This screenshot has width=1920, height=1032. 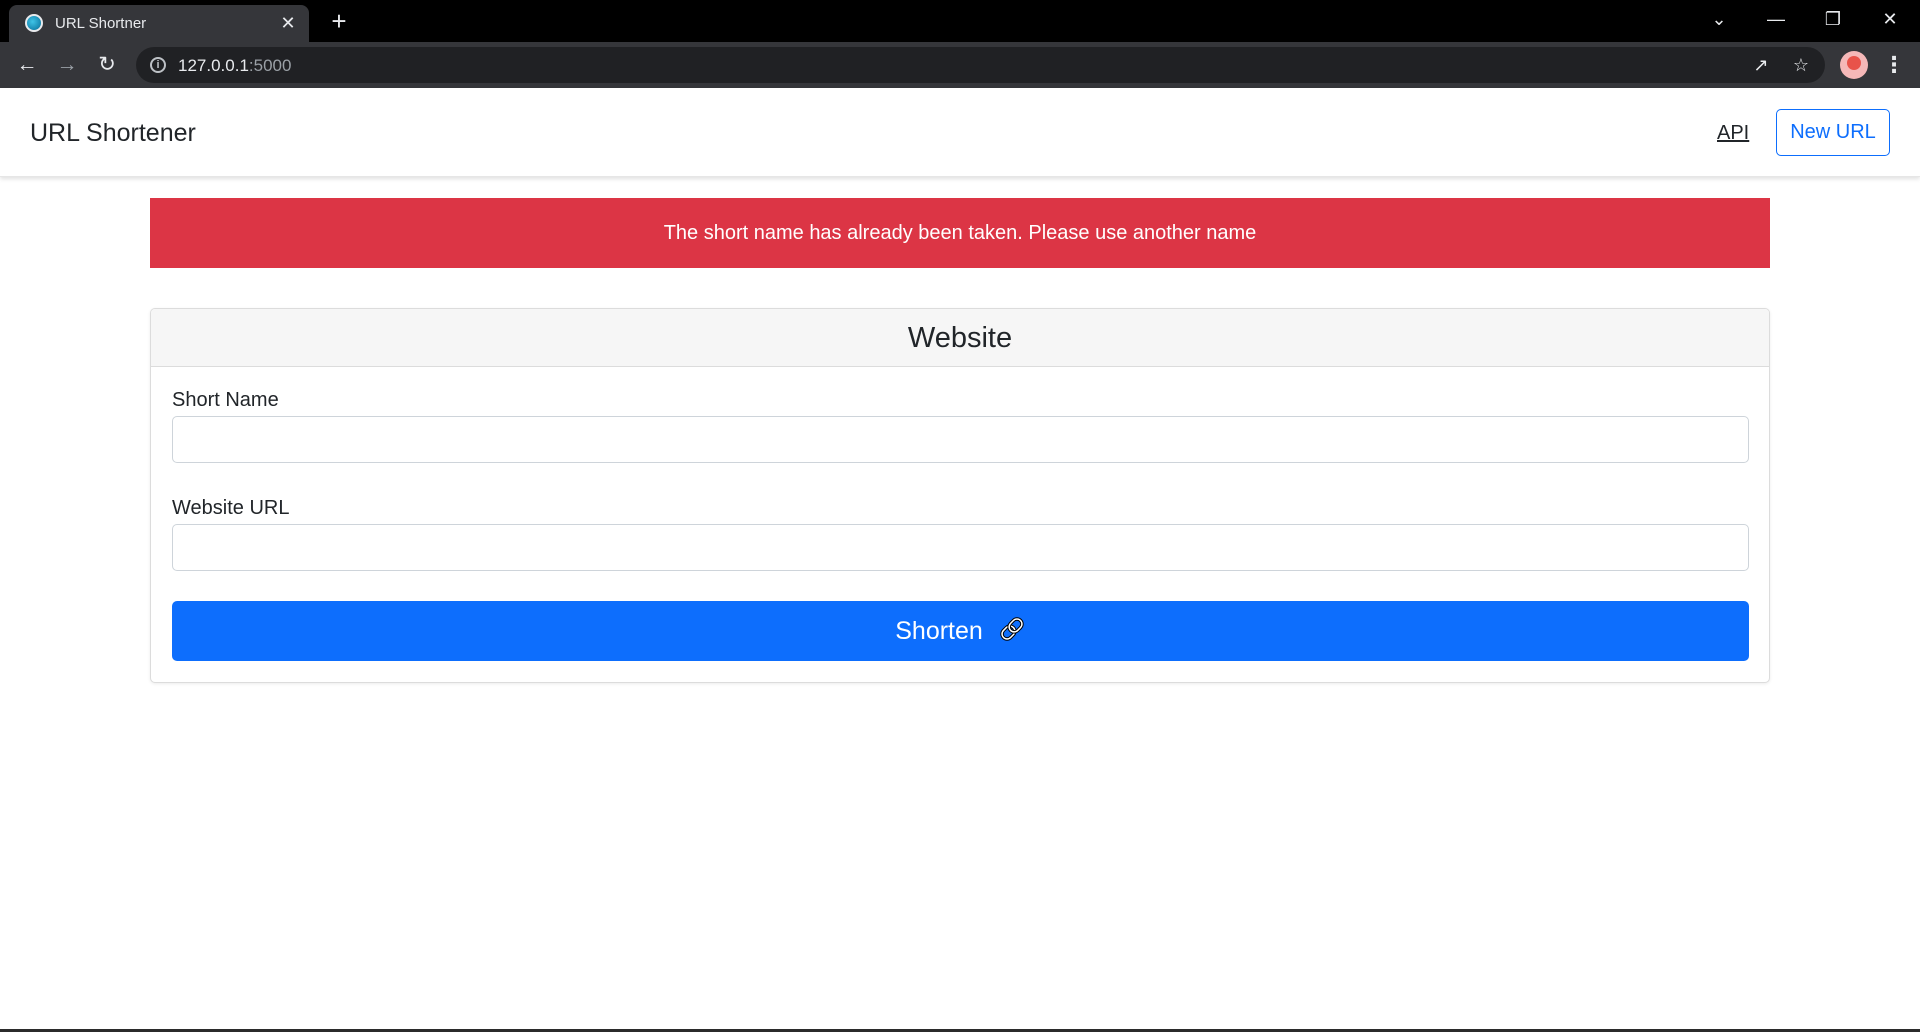 I want to click on back-arrow-icon: ←, so click(x=27, y=65).